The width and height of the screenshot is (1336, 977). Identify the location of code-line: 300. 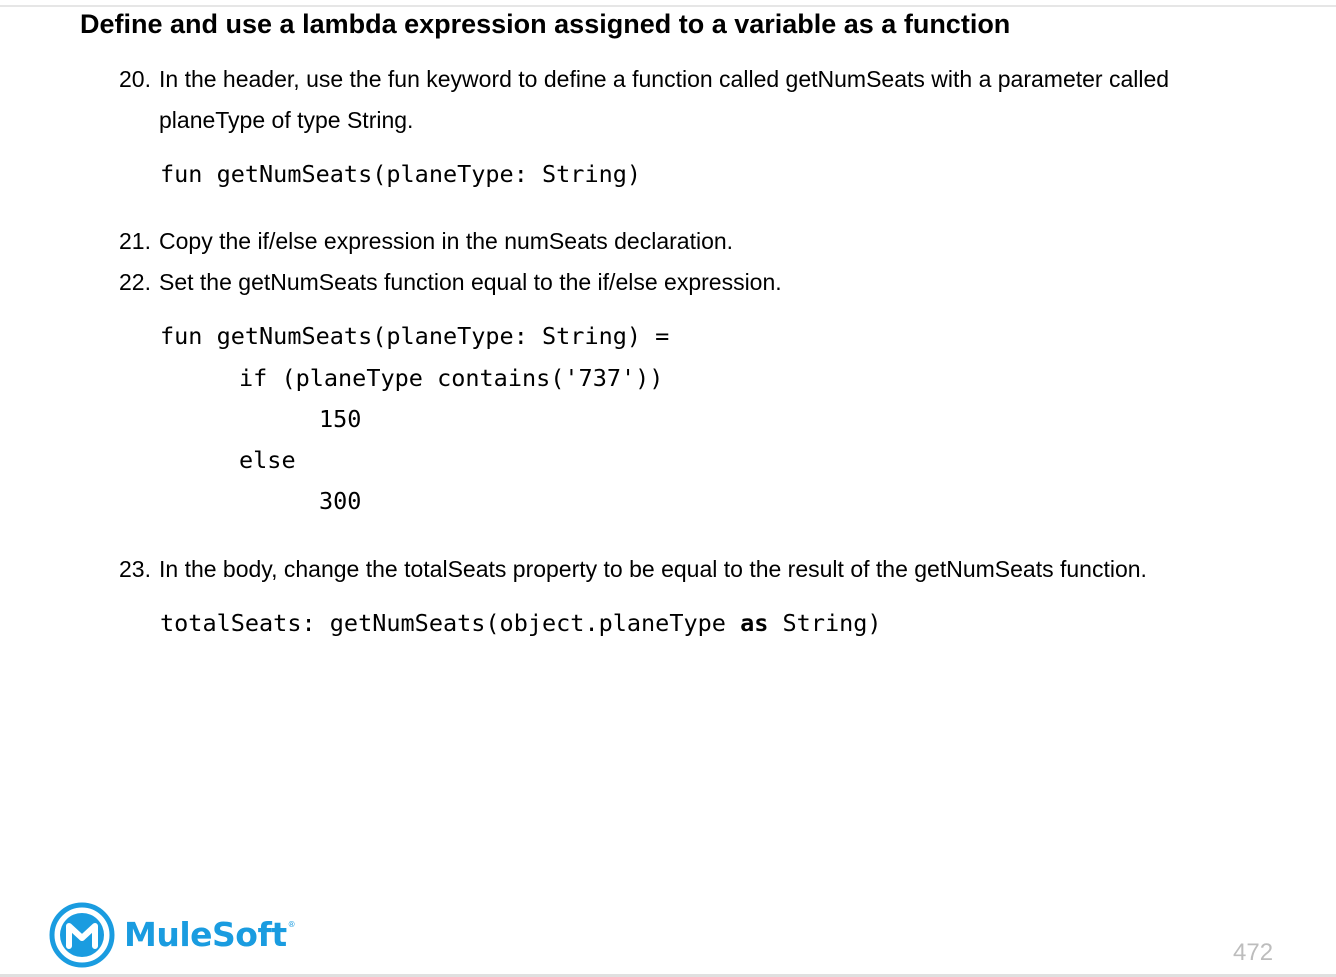
(340, 501).